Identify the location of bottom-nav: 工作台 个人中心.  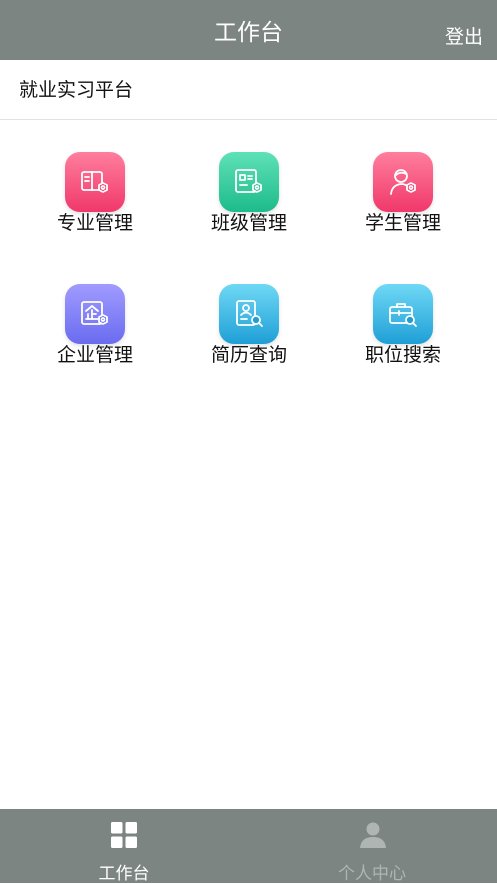
(248, 846).